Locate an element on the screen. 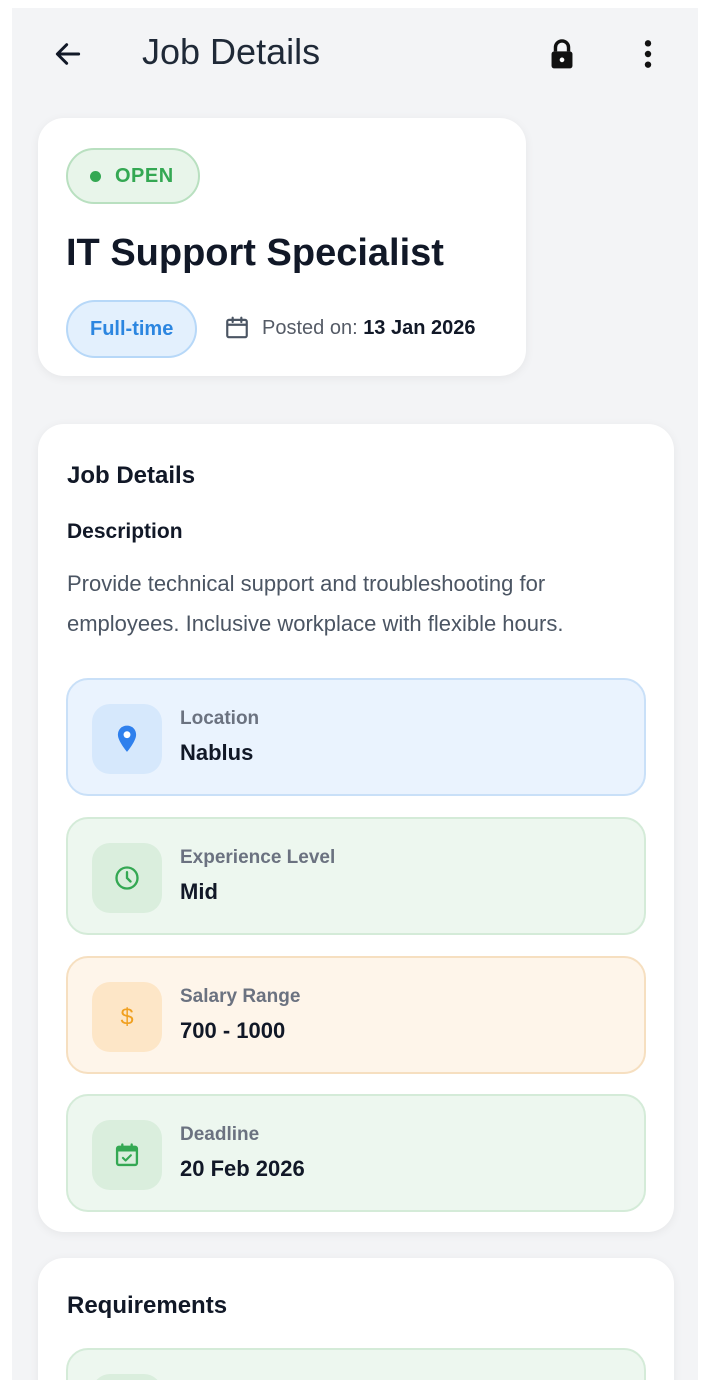 The image size is (704, 1380). requirement-icon is located at coordinates (127, 1377).